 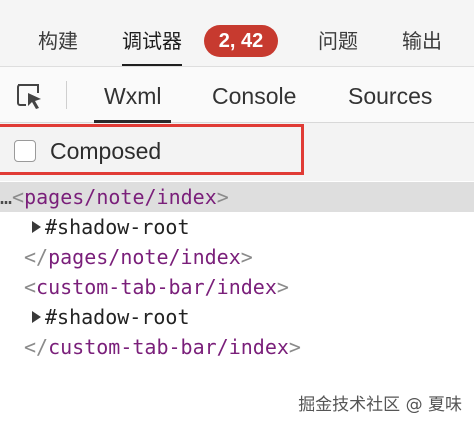 What do you see at coordinates (237, 197) in the screenshot?
I see `tree-node-pages-note-open: …<pages/note/index>` at bounding box center [237, 197].